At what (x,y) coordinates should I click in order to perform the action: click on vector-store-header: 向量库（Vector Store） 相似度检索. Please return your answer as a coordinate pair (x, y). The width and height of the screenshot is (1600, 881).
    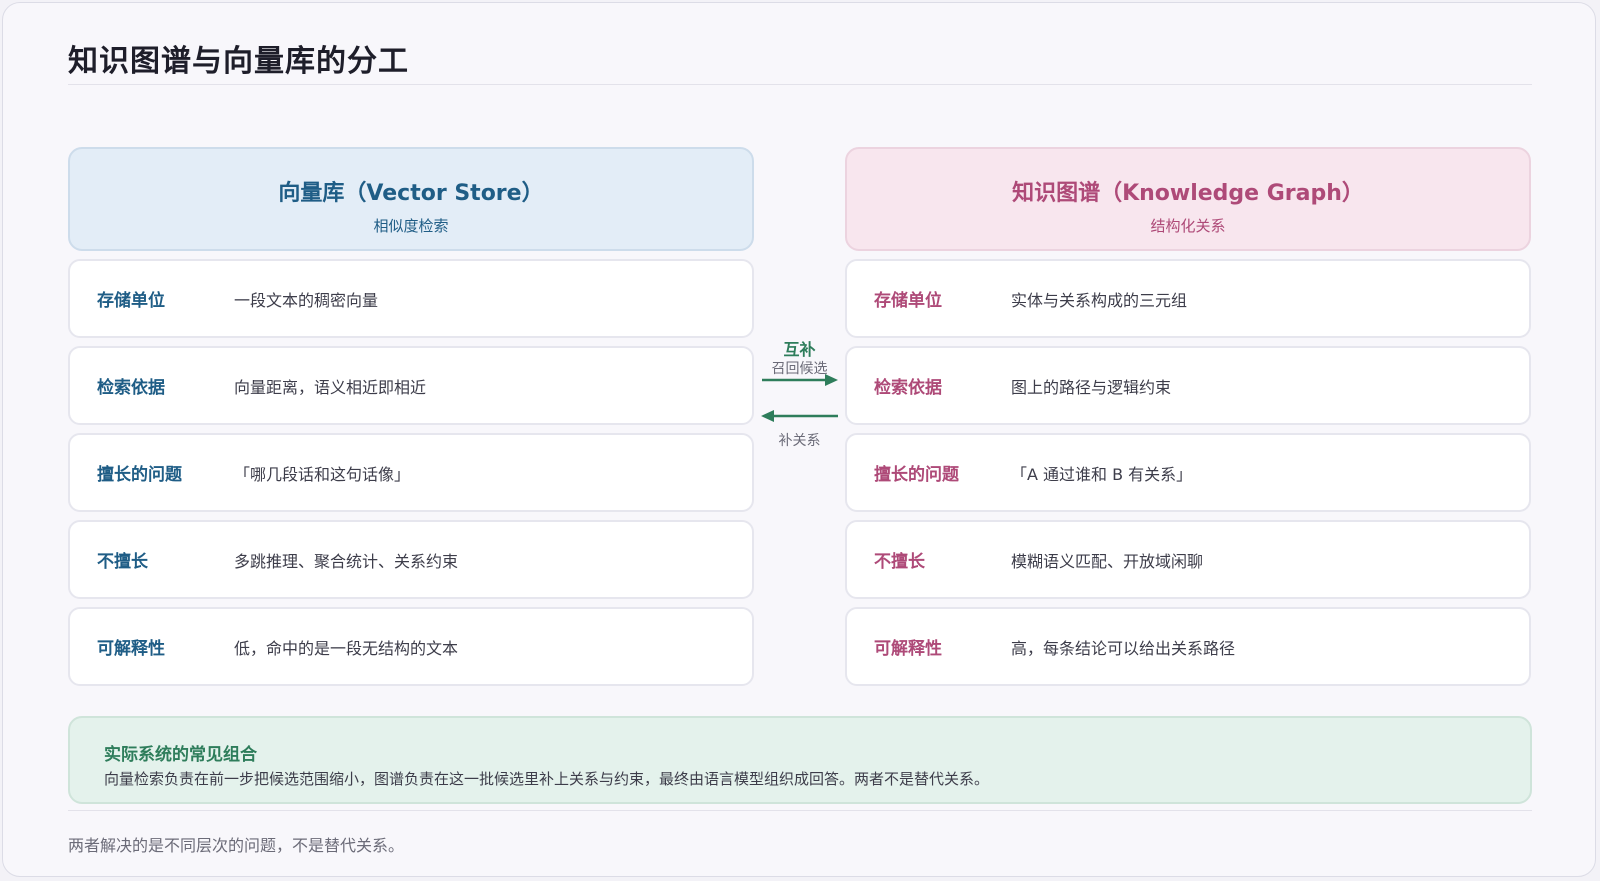
    Looking at the image, I should click on (411, 199).